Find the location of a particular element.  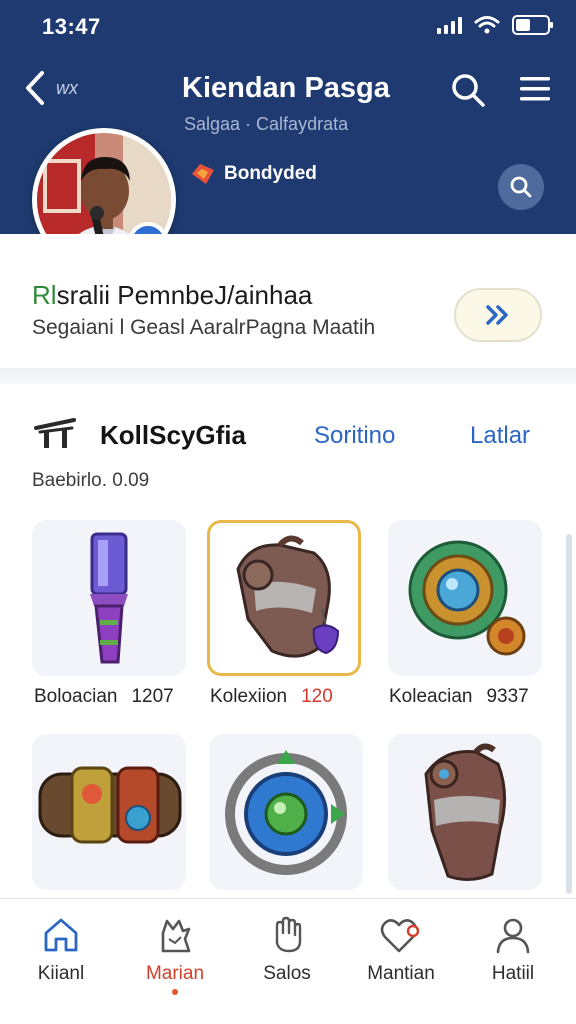

item-value: 9337 is located at coordinates (507, 696).